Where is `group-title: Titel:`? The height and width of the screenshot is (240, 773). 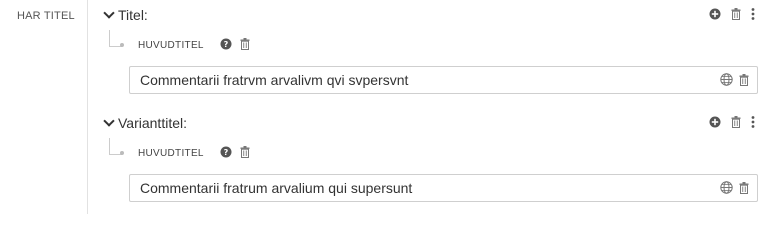 group-title: Titel: is located at coordinates (133, 15).